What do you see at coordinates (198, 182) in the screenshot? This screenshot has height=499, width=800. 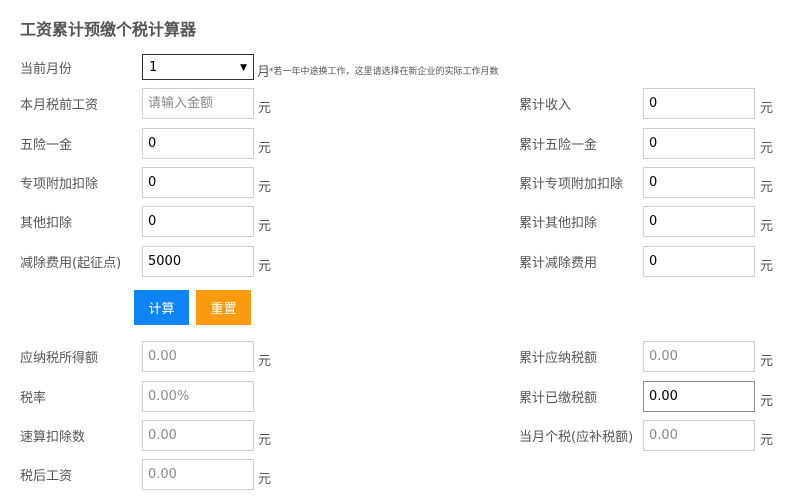 I see `special-deduction-input` at bounding box center [198, 182].